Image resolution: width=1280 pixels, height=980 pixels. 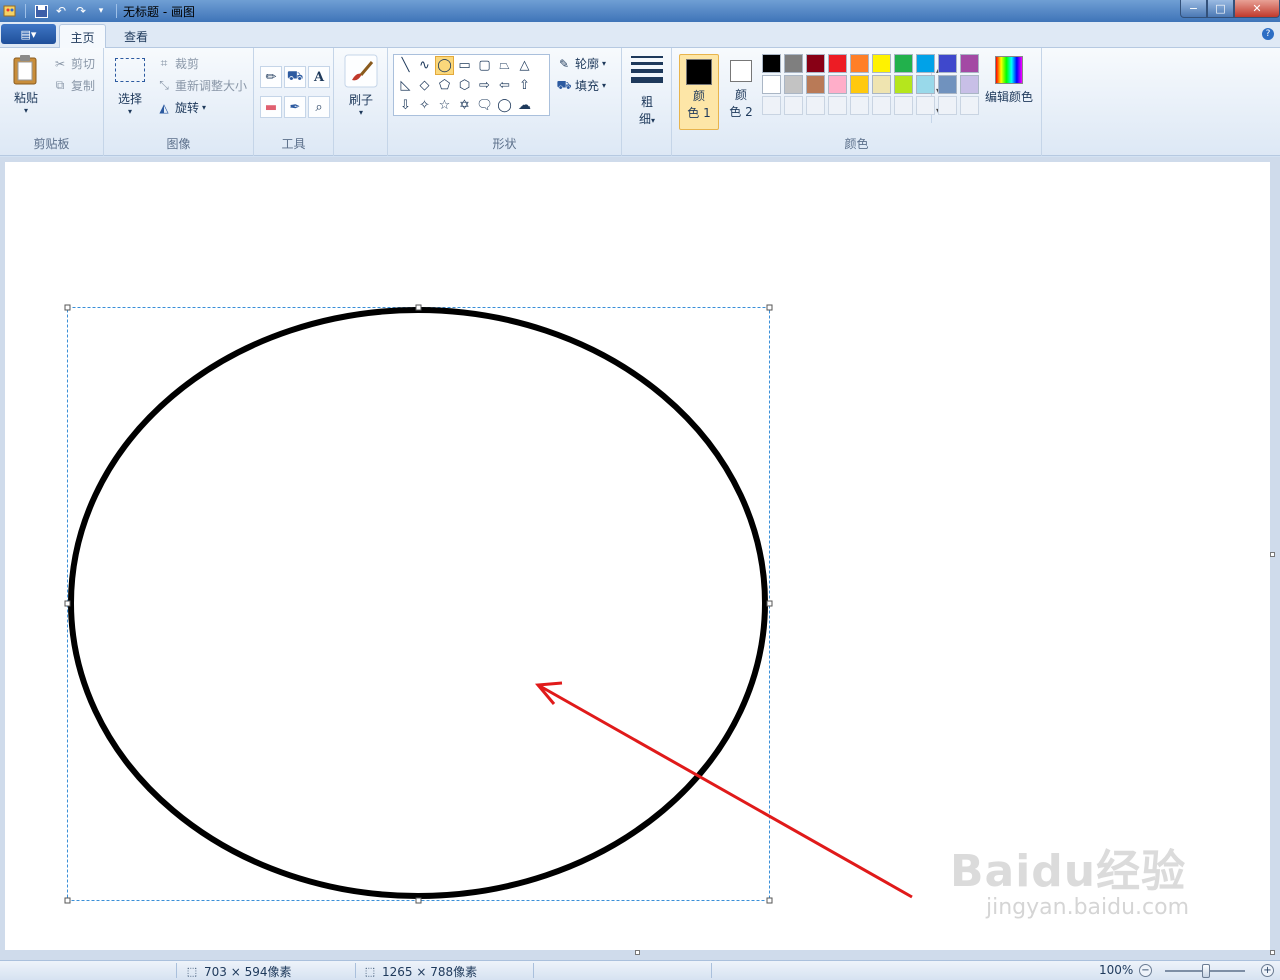 I want to click on brushes-label: 刷子, so click(x=360, y=100).